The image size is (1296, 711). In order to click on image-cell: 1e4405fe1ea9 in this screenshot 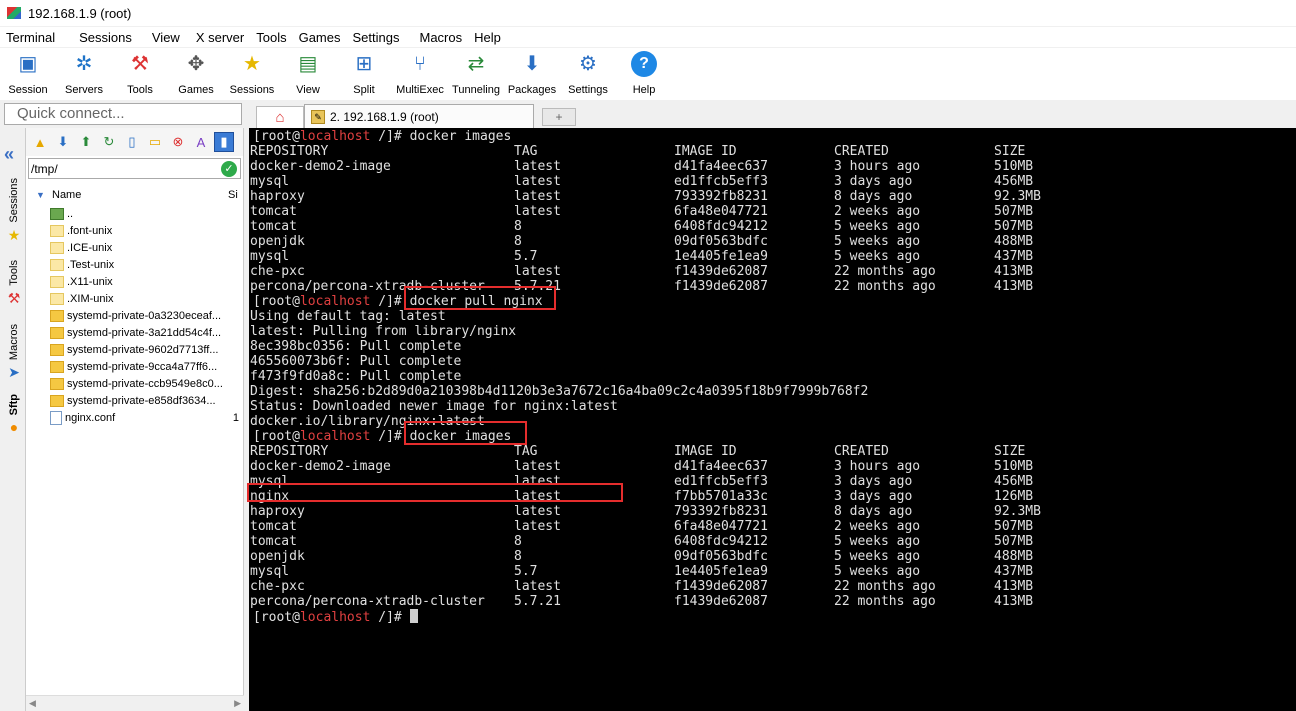, I will do `click(721, 256)`.